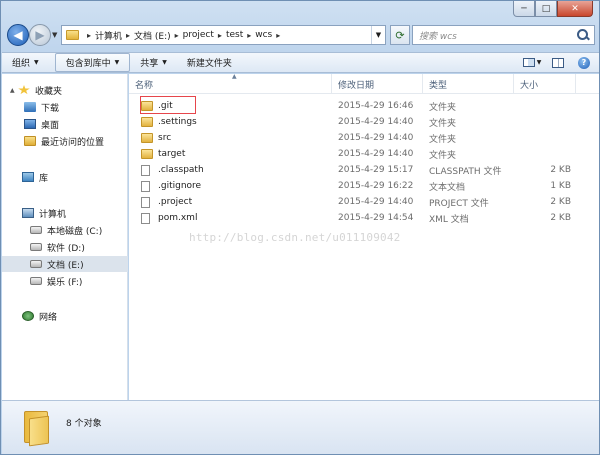 The image size is (600, 455). What do you see at coordinates (524, 9) in the screenshot?
I see `minimize-button: ─` at bounding box center [524, 9].